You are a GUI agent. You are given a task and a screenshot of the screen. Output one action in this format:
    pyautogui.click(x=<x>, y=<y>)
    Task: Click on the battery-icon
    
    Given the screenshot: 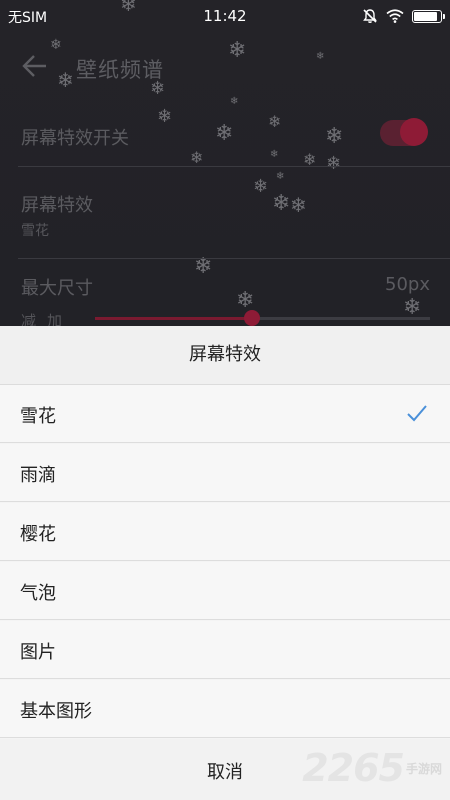 What is the action you would take?
    pyautogui.click(x=428, y=16)
    